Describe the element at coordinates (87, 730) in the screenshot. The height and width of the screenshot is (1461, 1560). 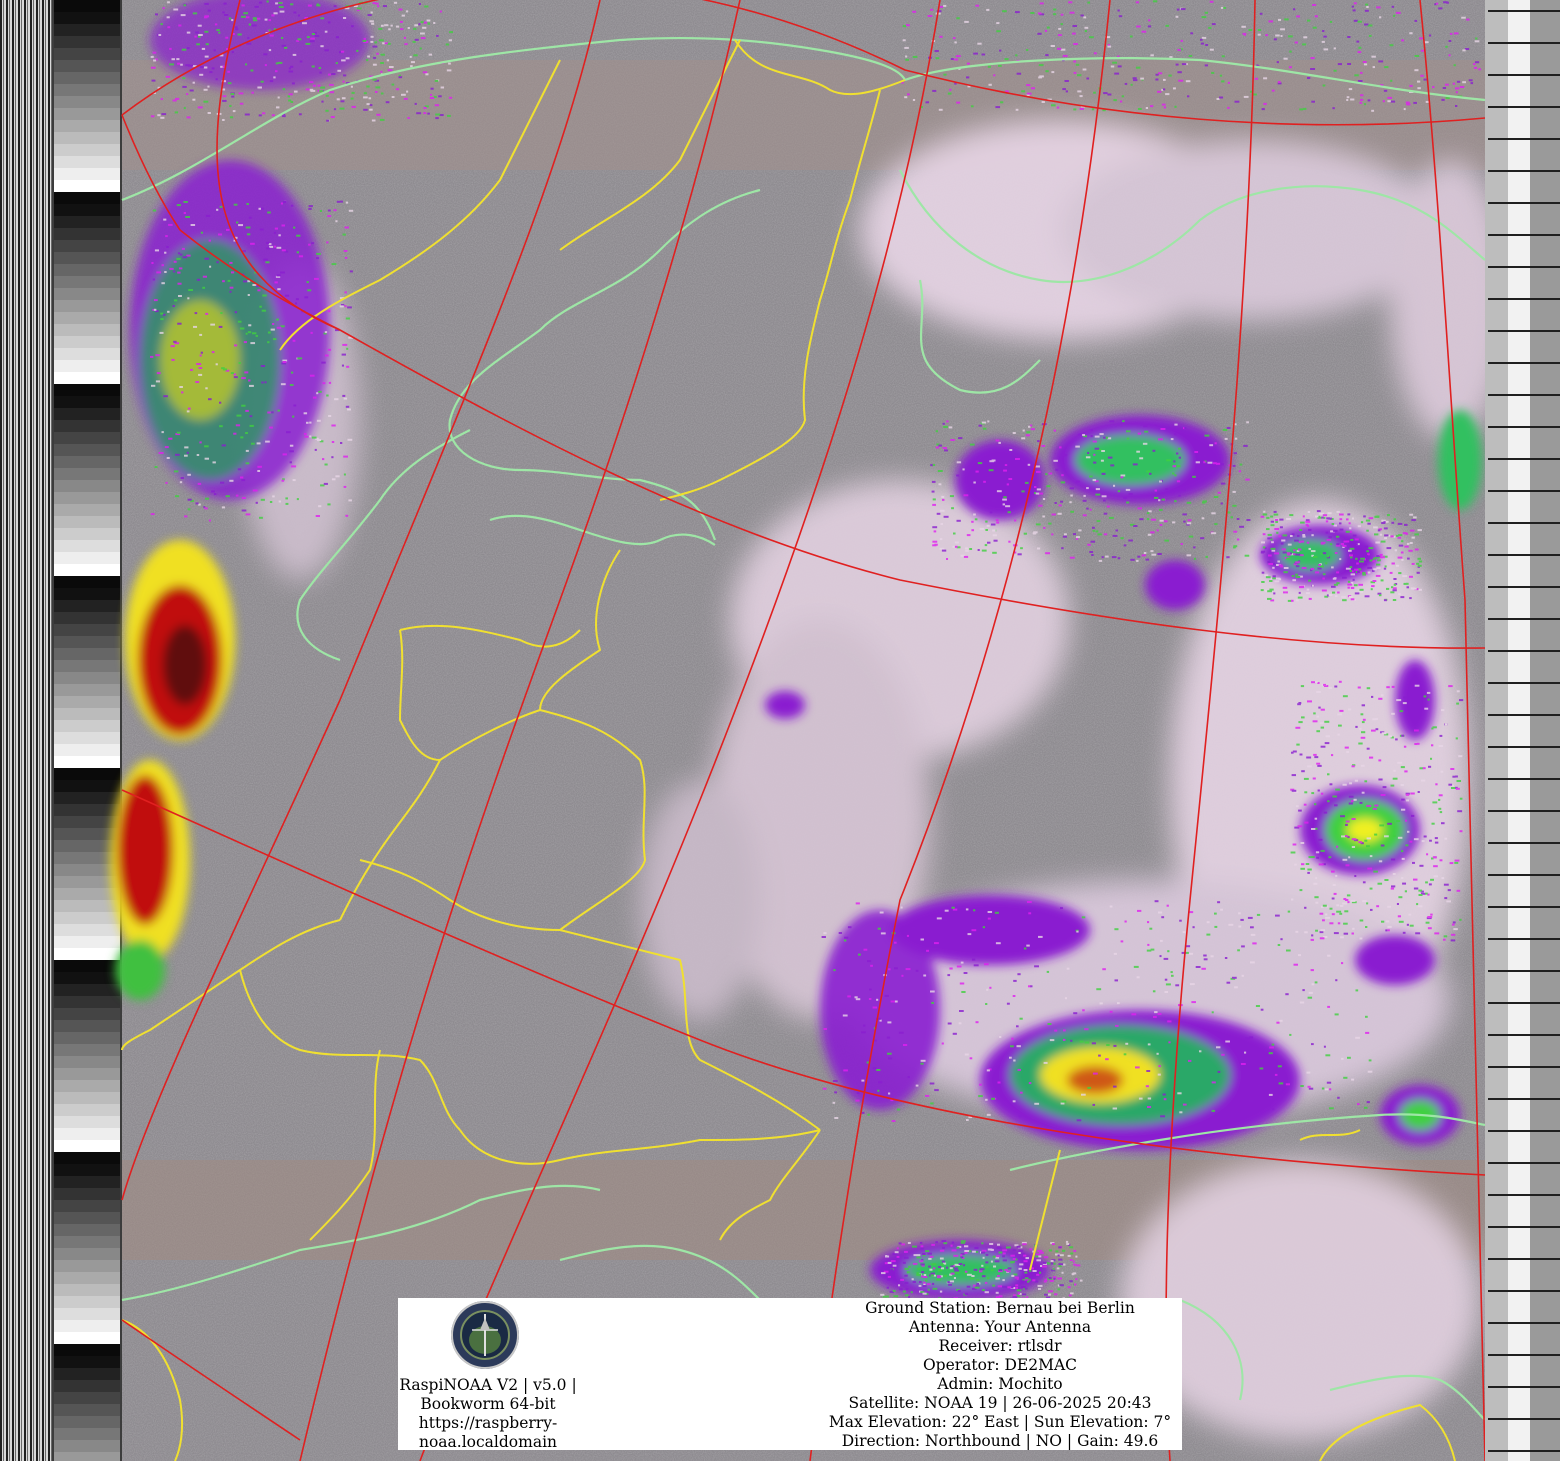
I see `left-telemetry-wedges` at that location.